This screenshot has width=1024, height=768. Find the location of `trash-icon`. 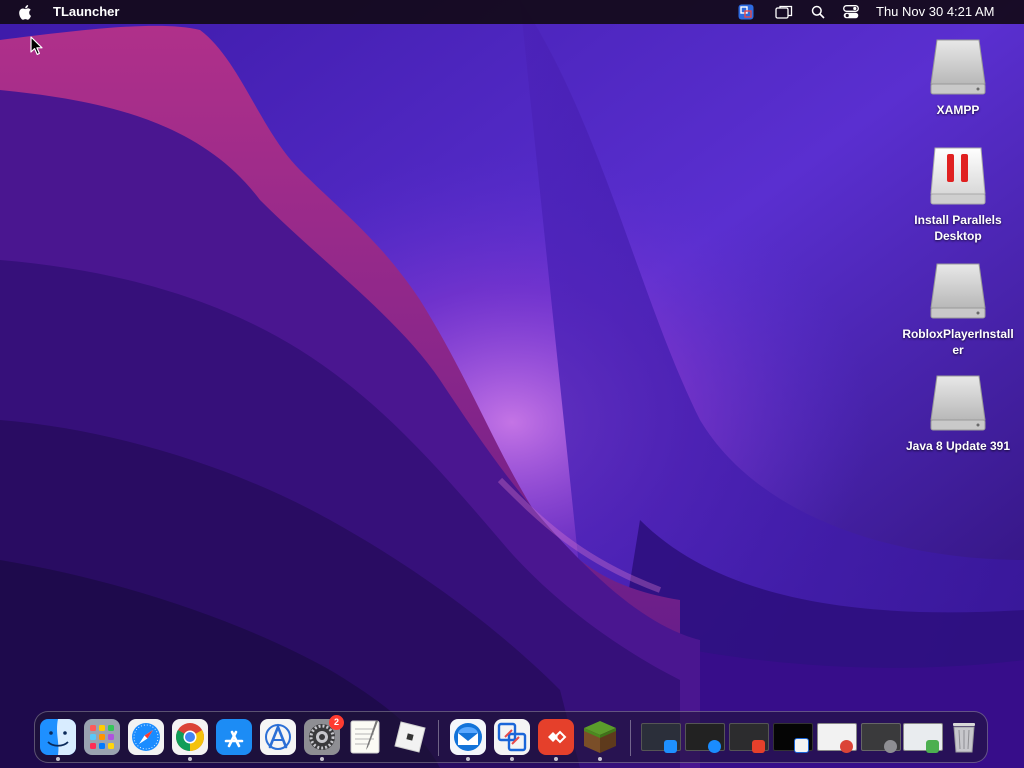

trash-icon is located at coordinates (964, 738).